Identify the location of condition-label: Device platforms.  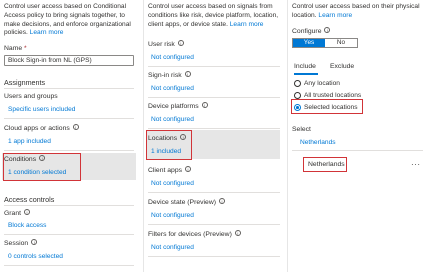
(173, 106).